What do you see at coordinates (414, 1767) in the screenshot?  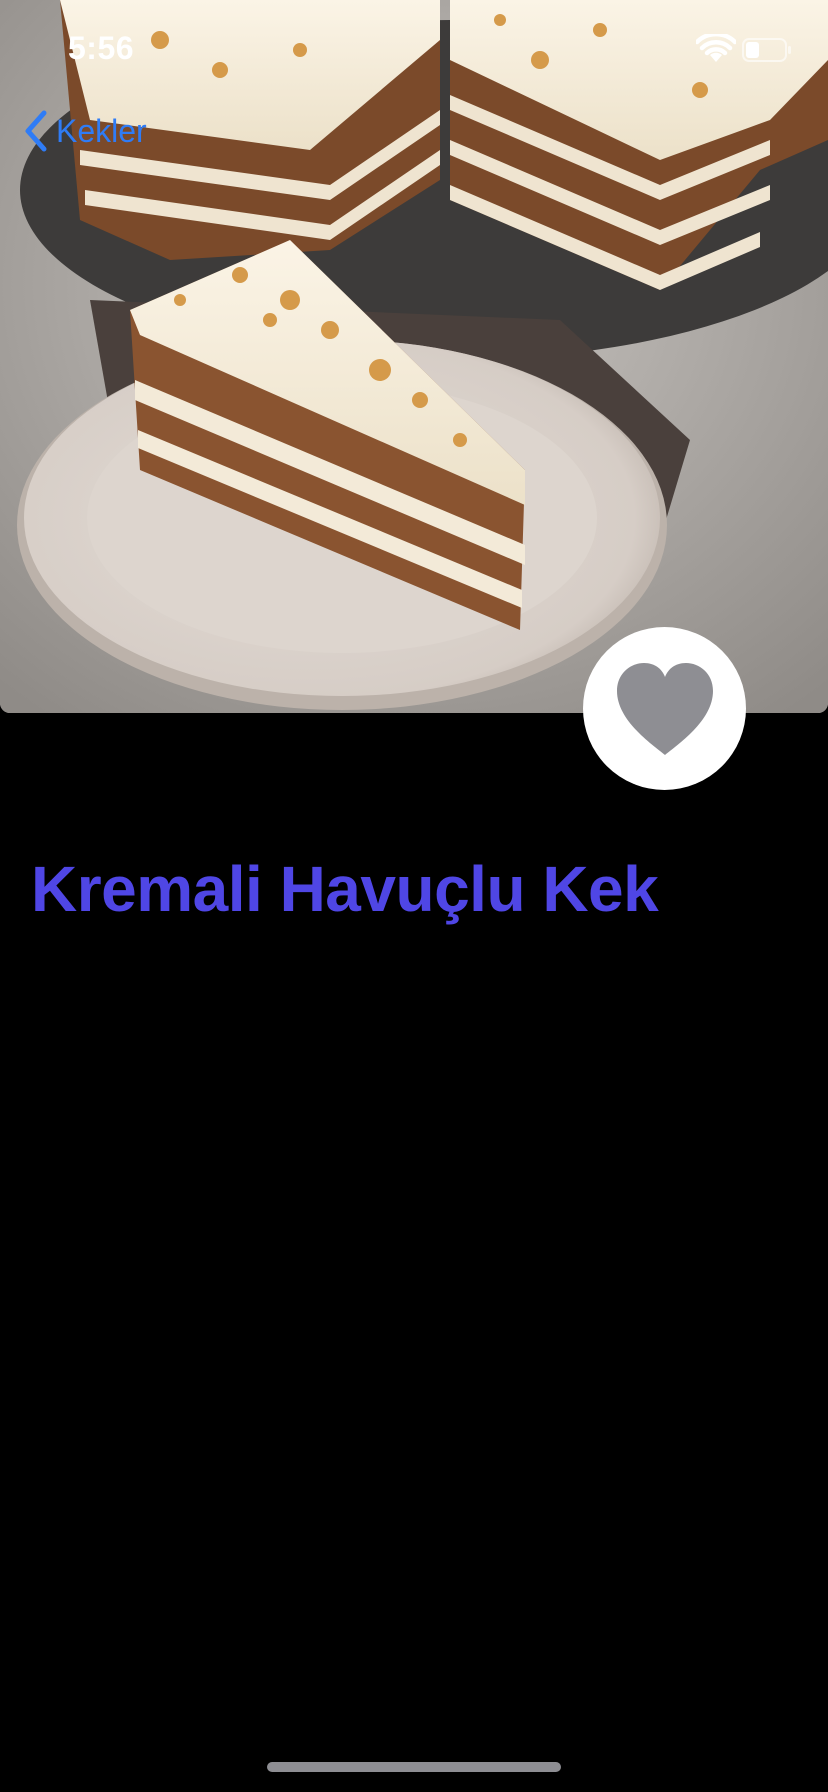 I see `home-indicator` at bounding box center [414, 1767].